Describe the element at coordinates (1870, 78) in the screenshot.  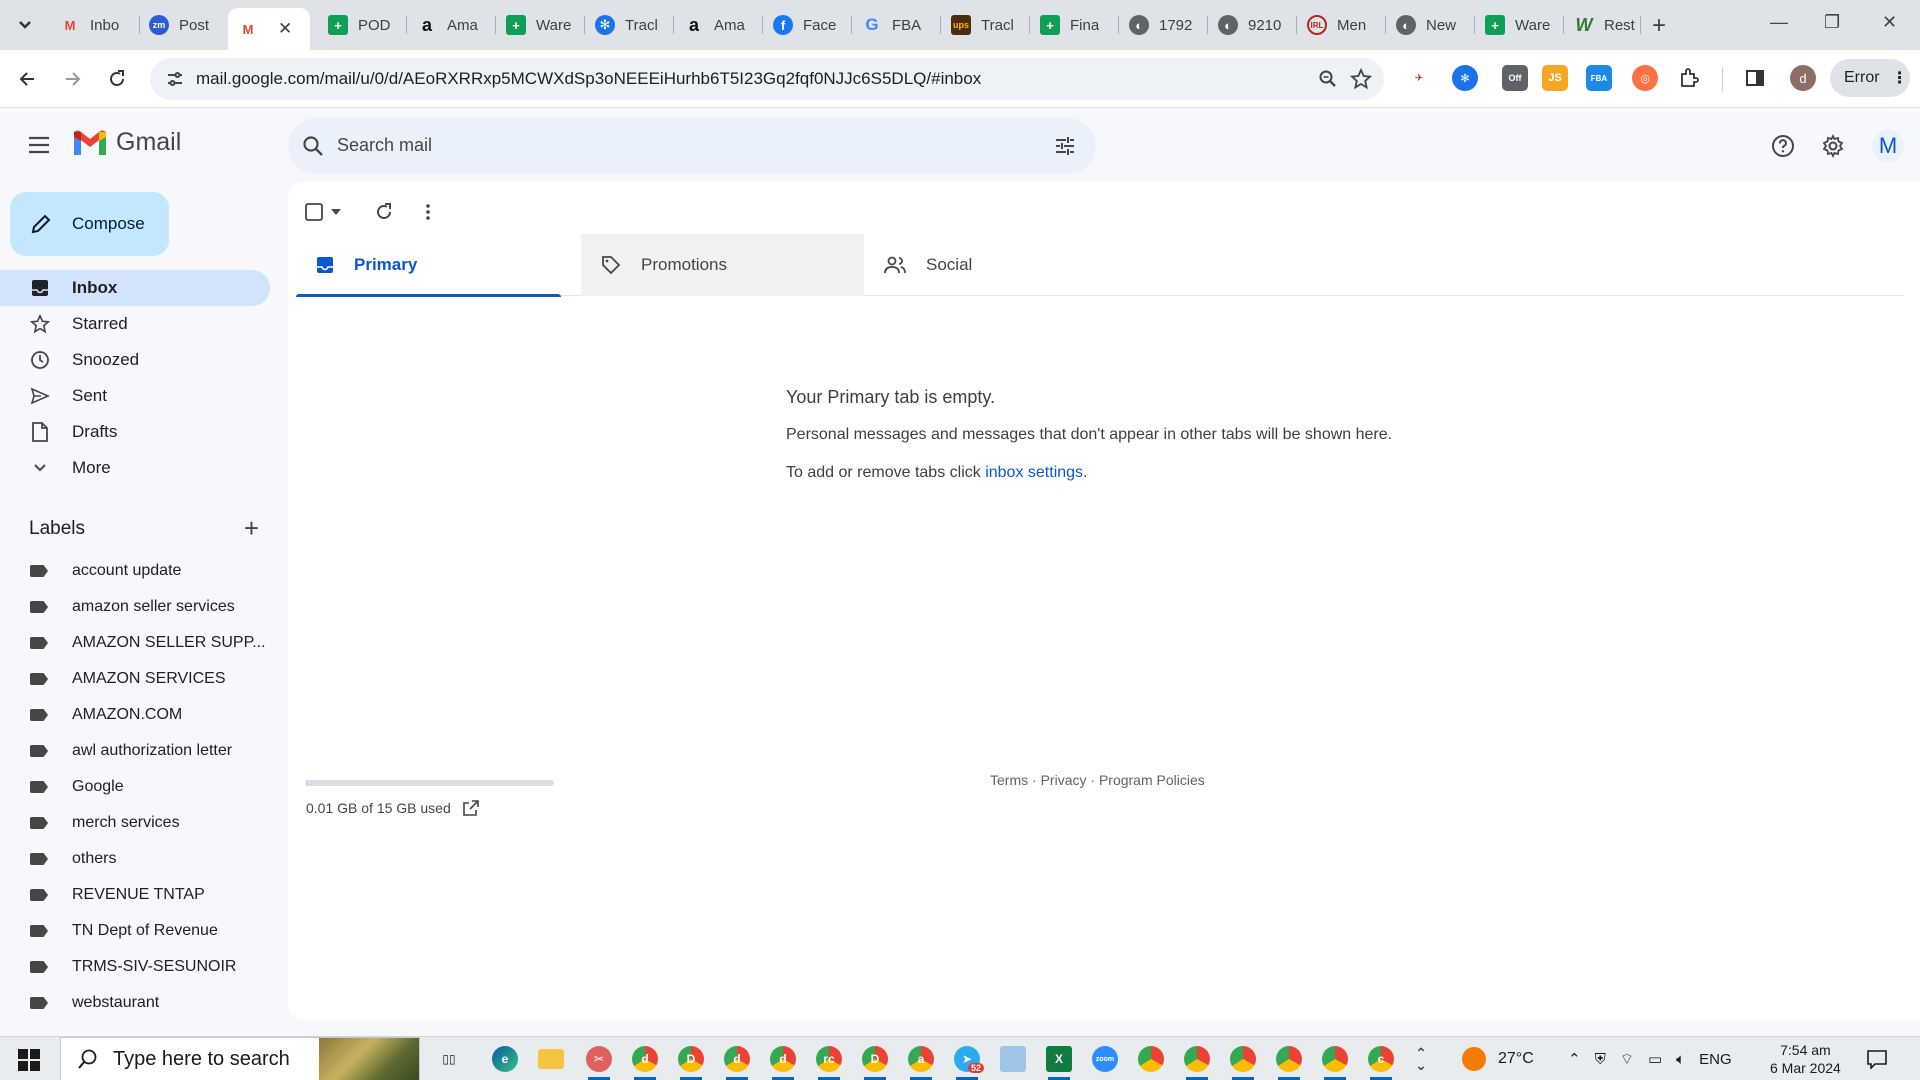
I see `profile-error-button: Error ⋮` at that location.